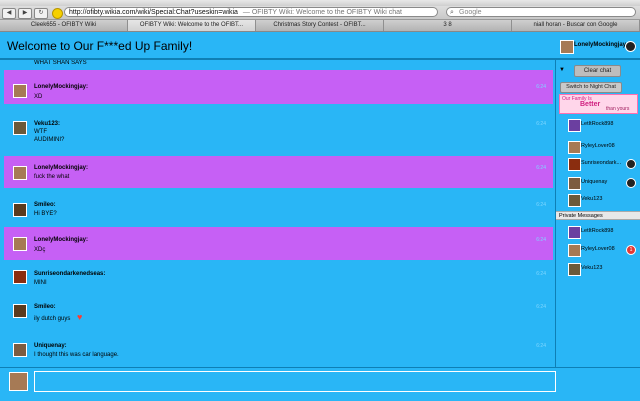  Describe the element at coordinates (80, 317) in the screenshot. I see `heart-emoticon-icon: ♥` at that location.